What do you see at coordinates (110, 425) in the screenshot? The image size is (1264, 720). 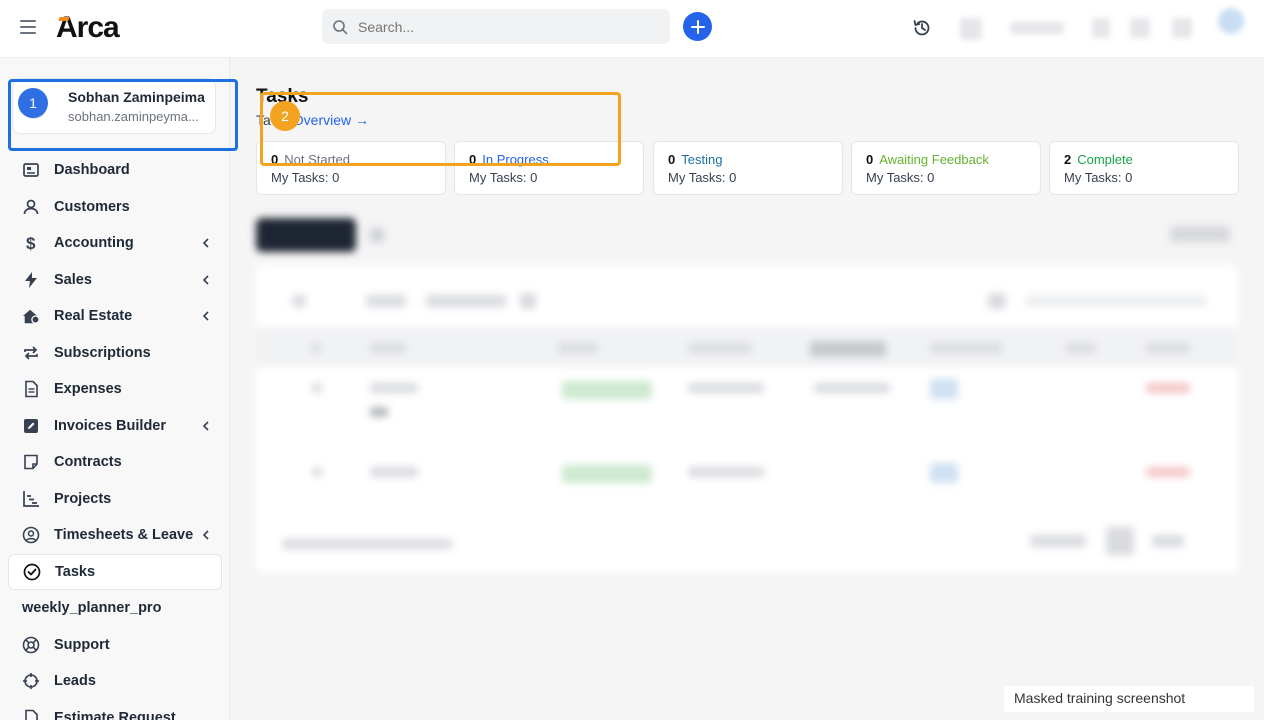 I see `sidebar-item-label: Invoices Builder` at bounding box center [110, 425].